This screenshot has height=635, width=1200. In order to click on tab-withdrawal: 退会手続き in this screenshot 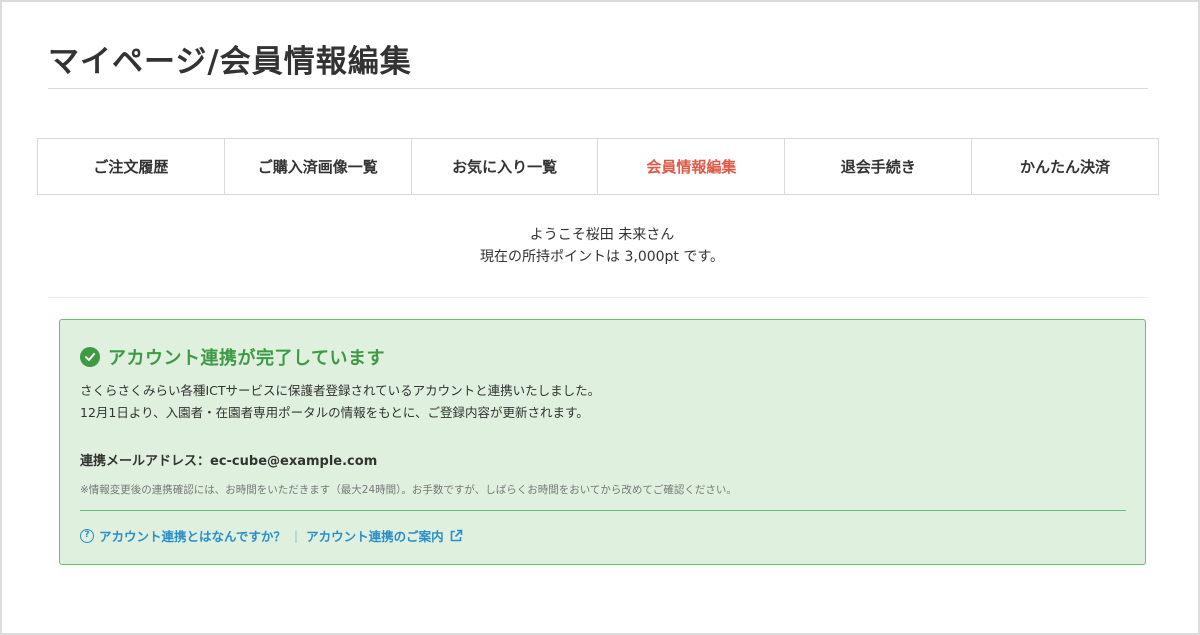, I will do `click(879, 166)`.